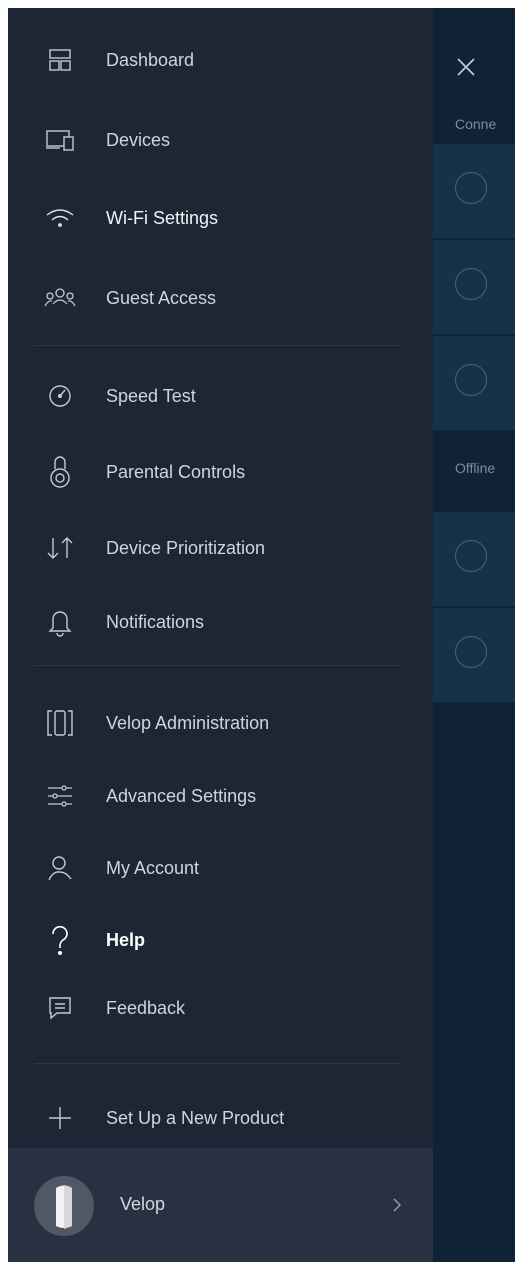 The width and height of the screenshot is (515, 1268). I want to click on question-icon, so click(60, 940).